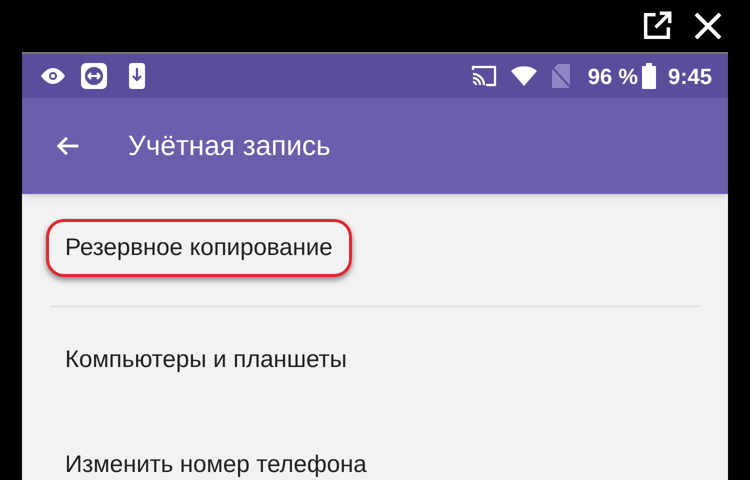  I want to click on battery-percent: 96 %, so click(613, 76).